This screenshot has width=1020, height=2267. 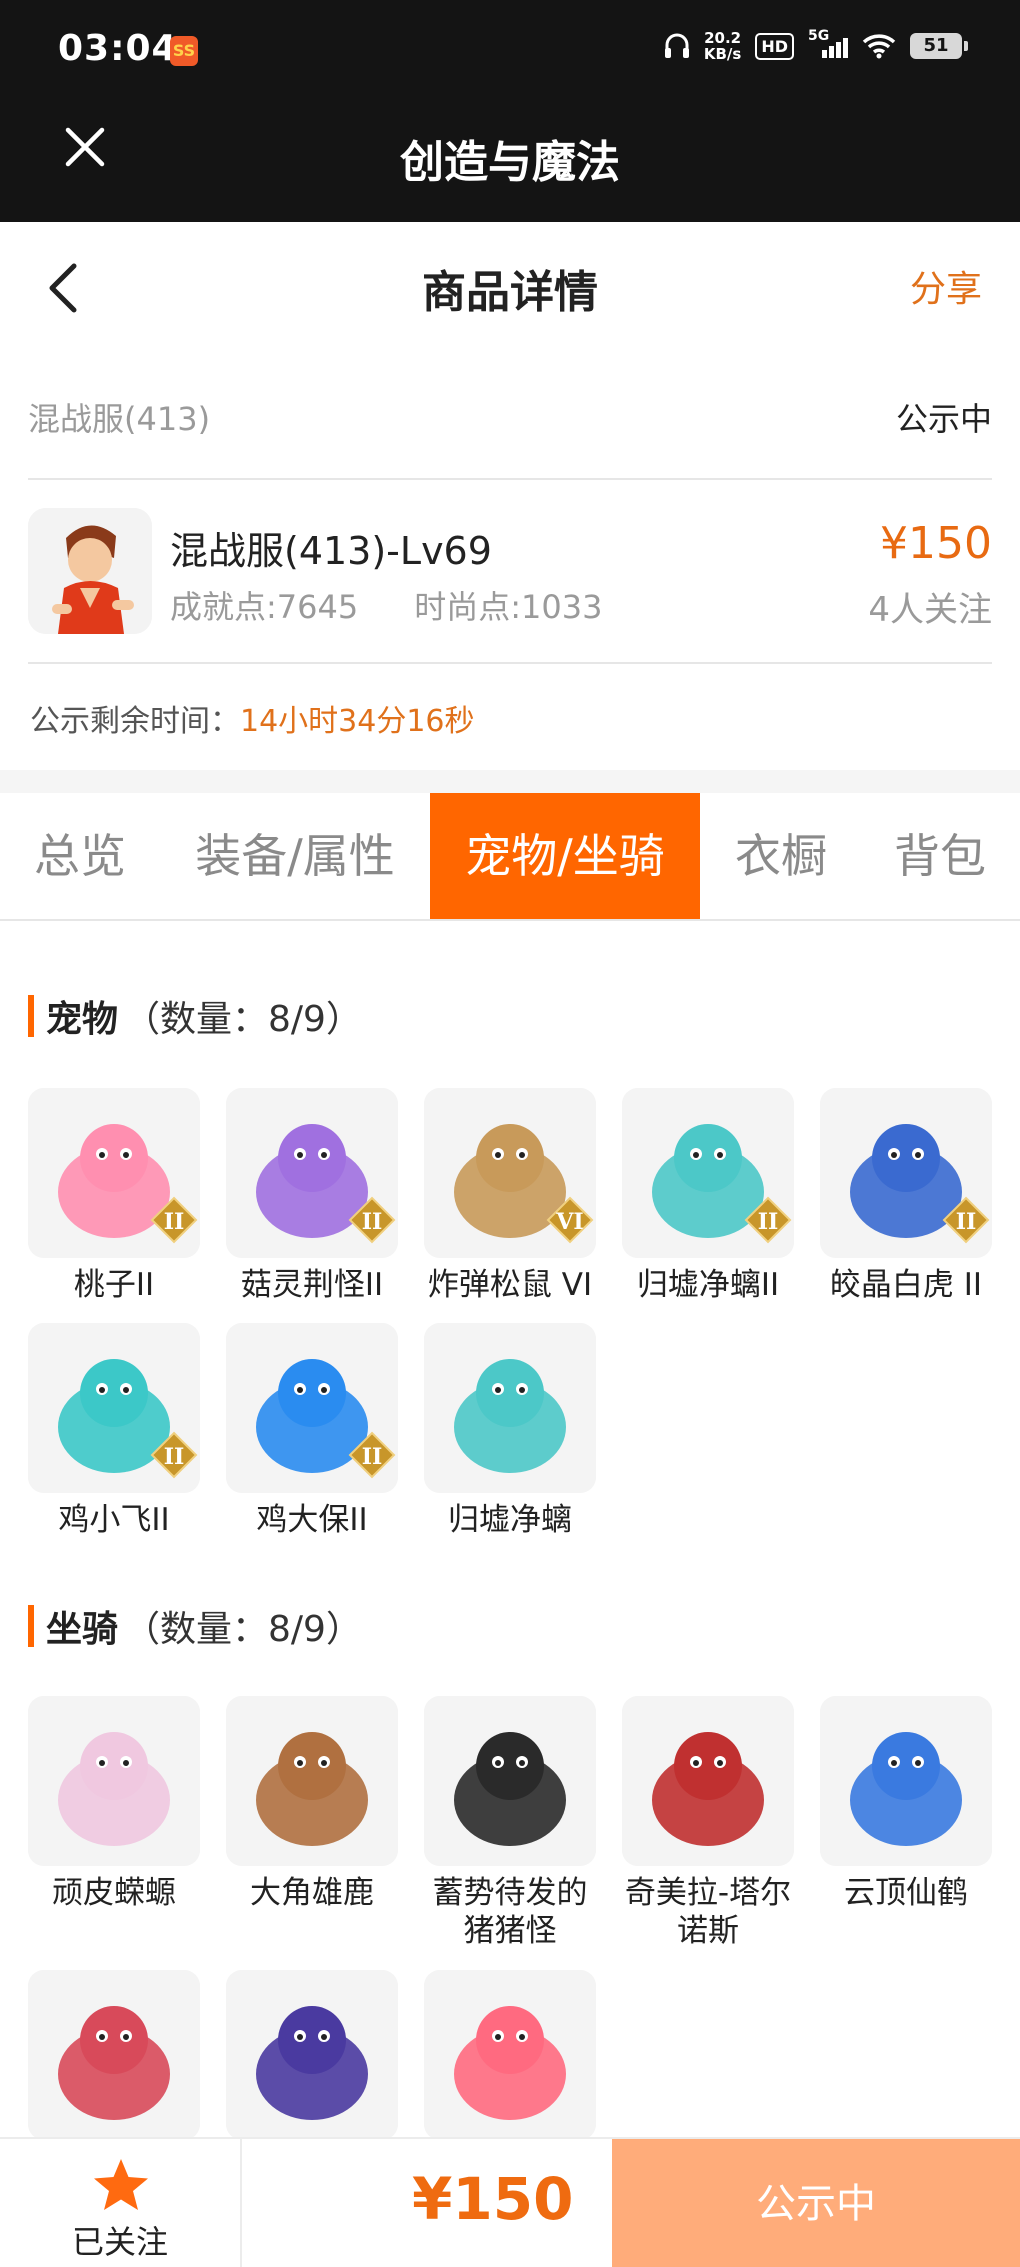 I want to click on app-bar: 创造与魔法, so click(x=510, y=161).